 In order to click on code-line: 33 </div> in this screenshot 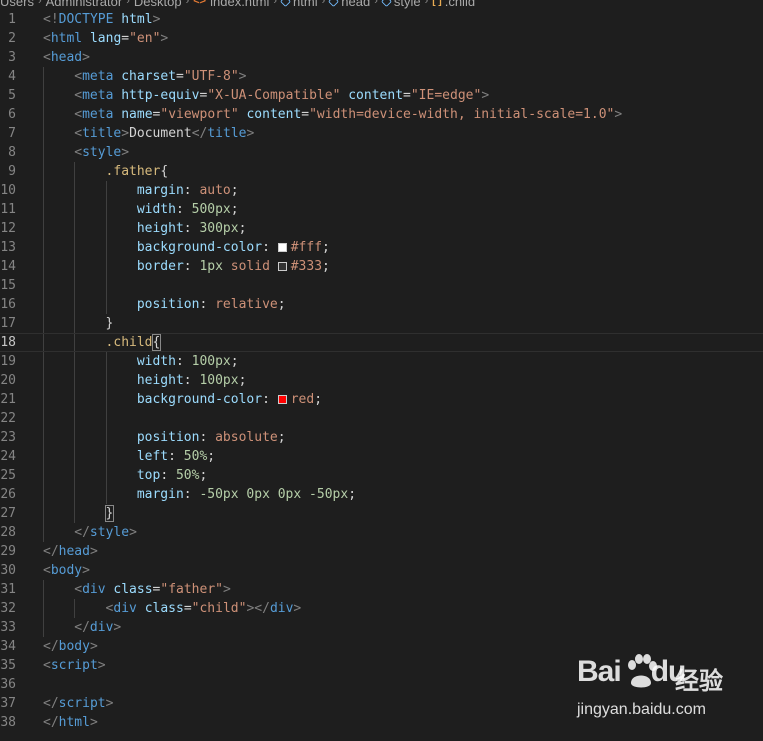, I will do `click(381, 627)`.